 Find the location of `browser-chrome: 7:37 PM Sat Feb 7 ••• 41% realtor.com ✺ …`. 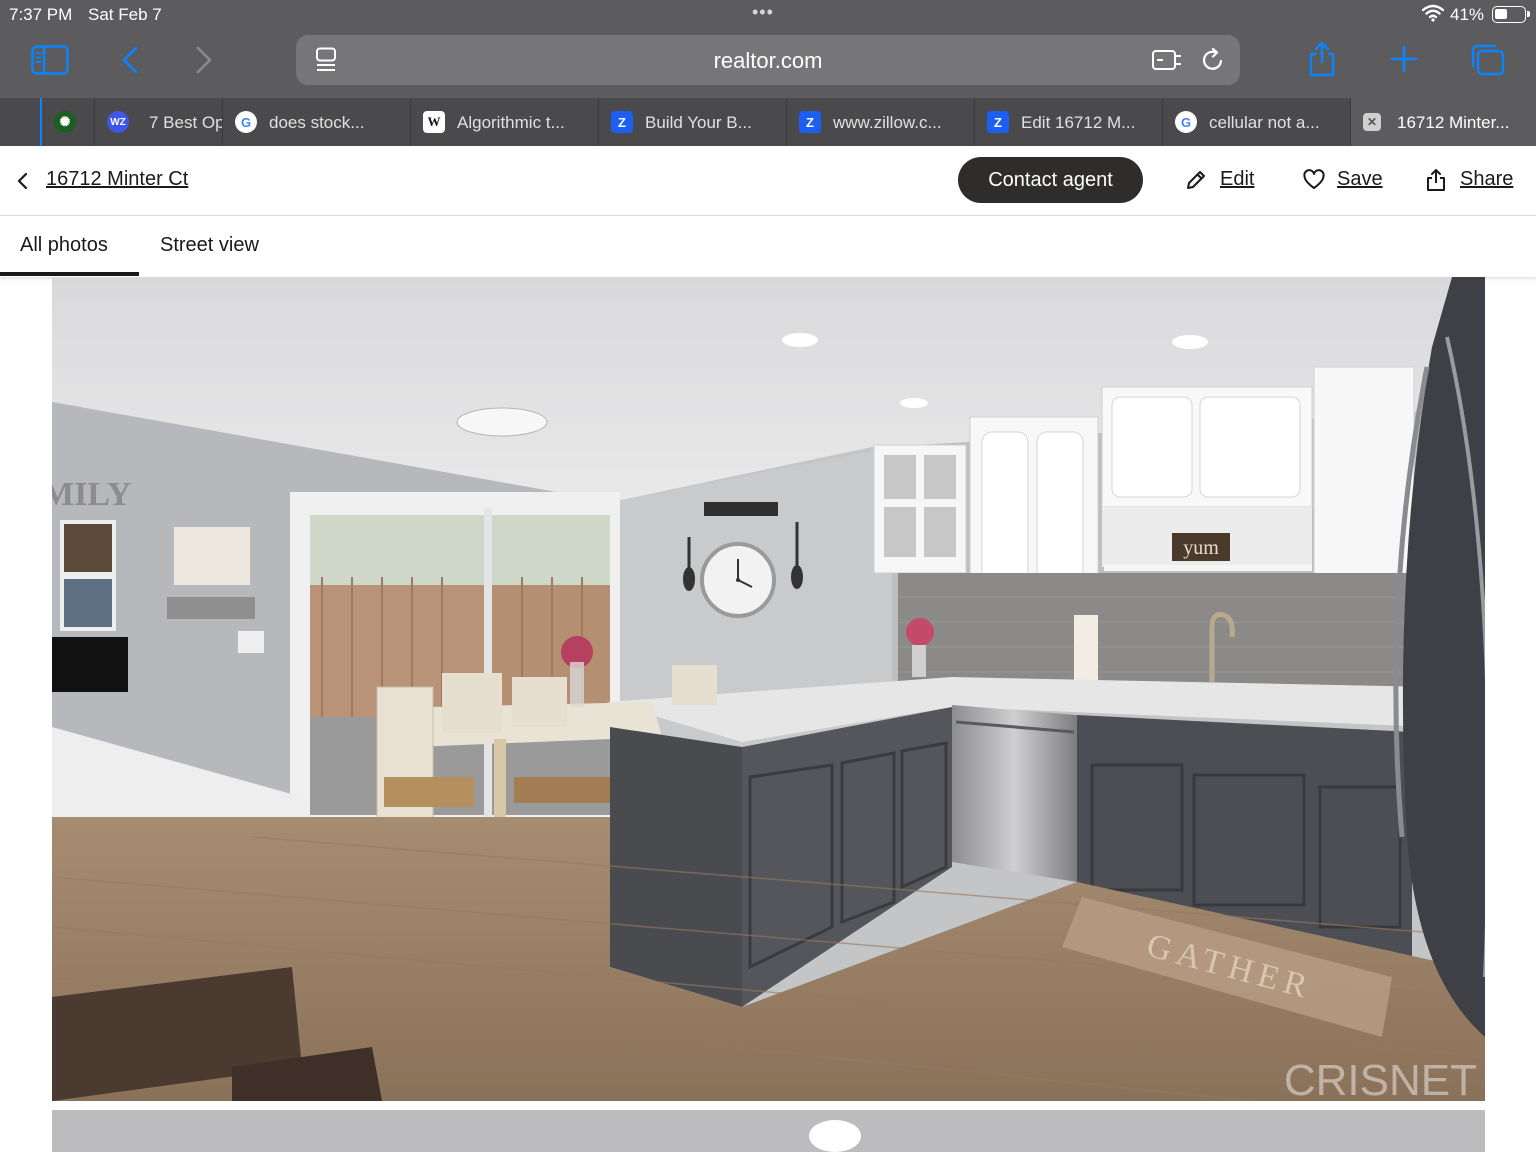

browser-chrome: 7:37 PM Sat Feb 7 ••• 41% realtor.com ✺ … is located at coordinates (768, 73).